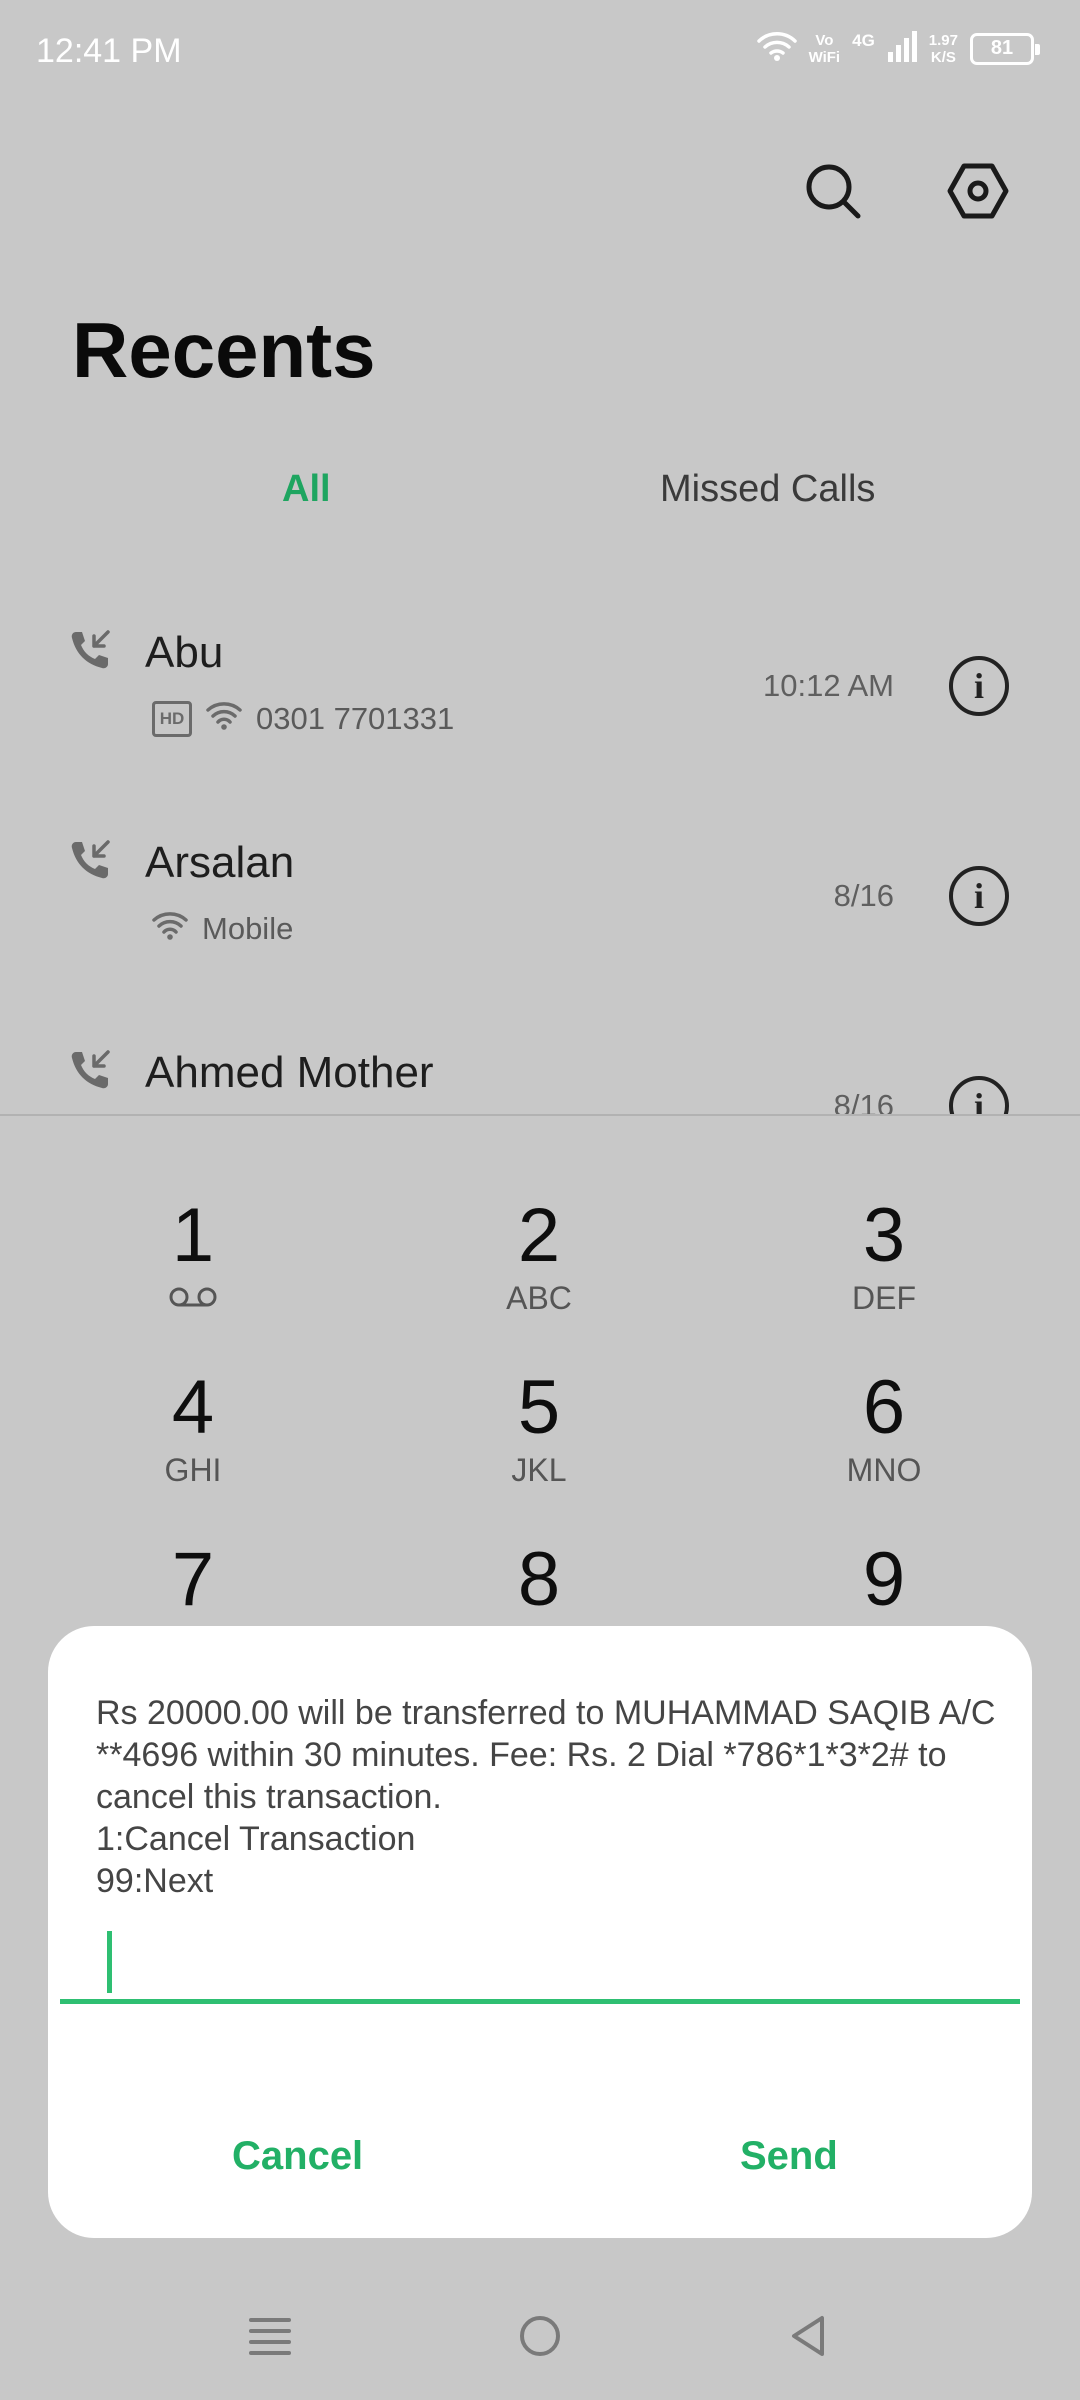  Describe the element at coordinates (184, 652) in the screenshot. I see `contact-name: Abu` at that location.